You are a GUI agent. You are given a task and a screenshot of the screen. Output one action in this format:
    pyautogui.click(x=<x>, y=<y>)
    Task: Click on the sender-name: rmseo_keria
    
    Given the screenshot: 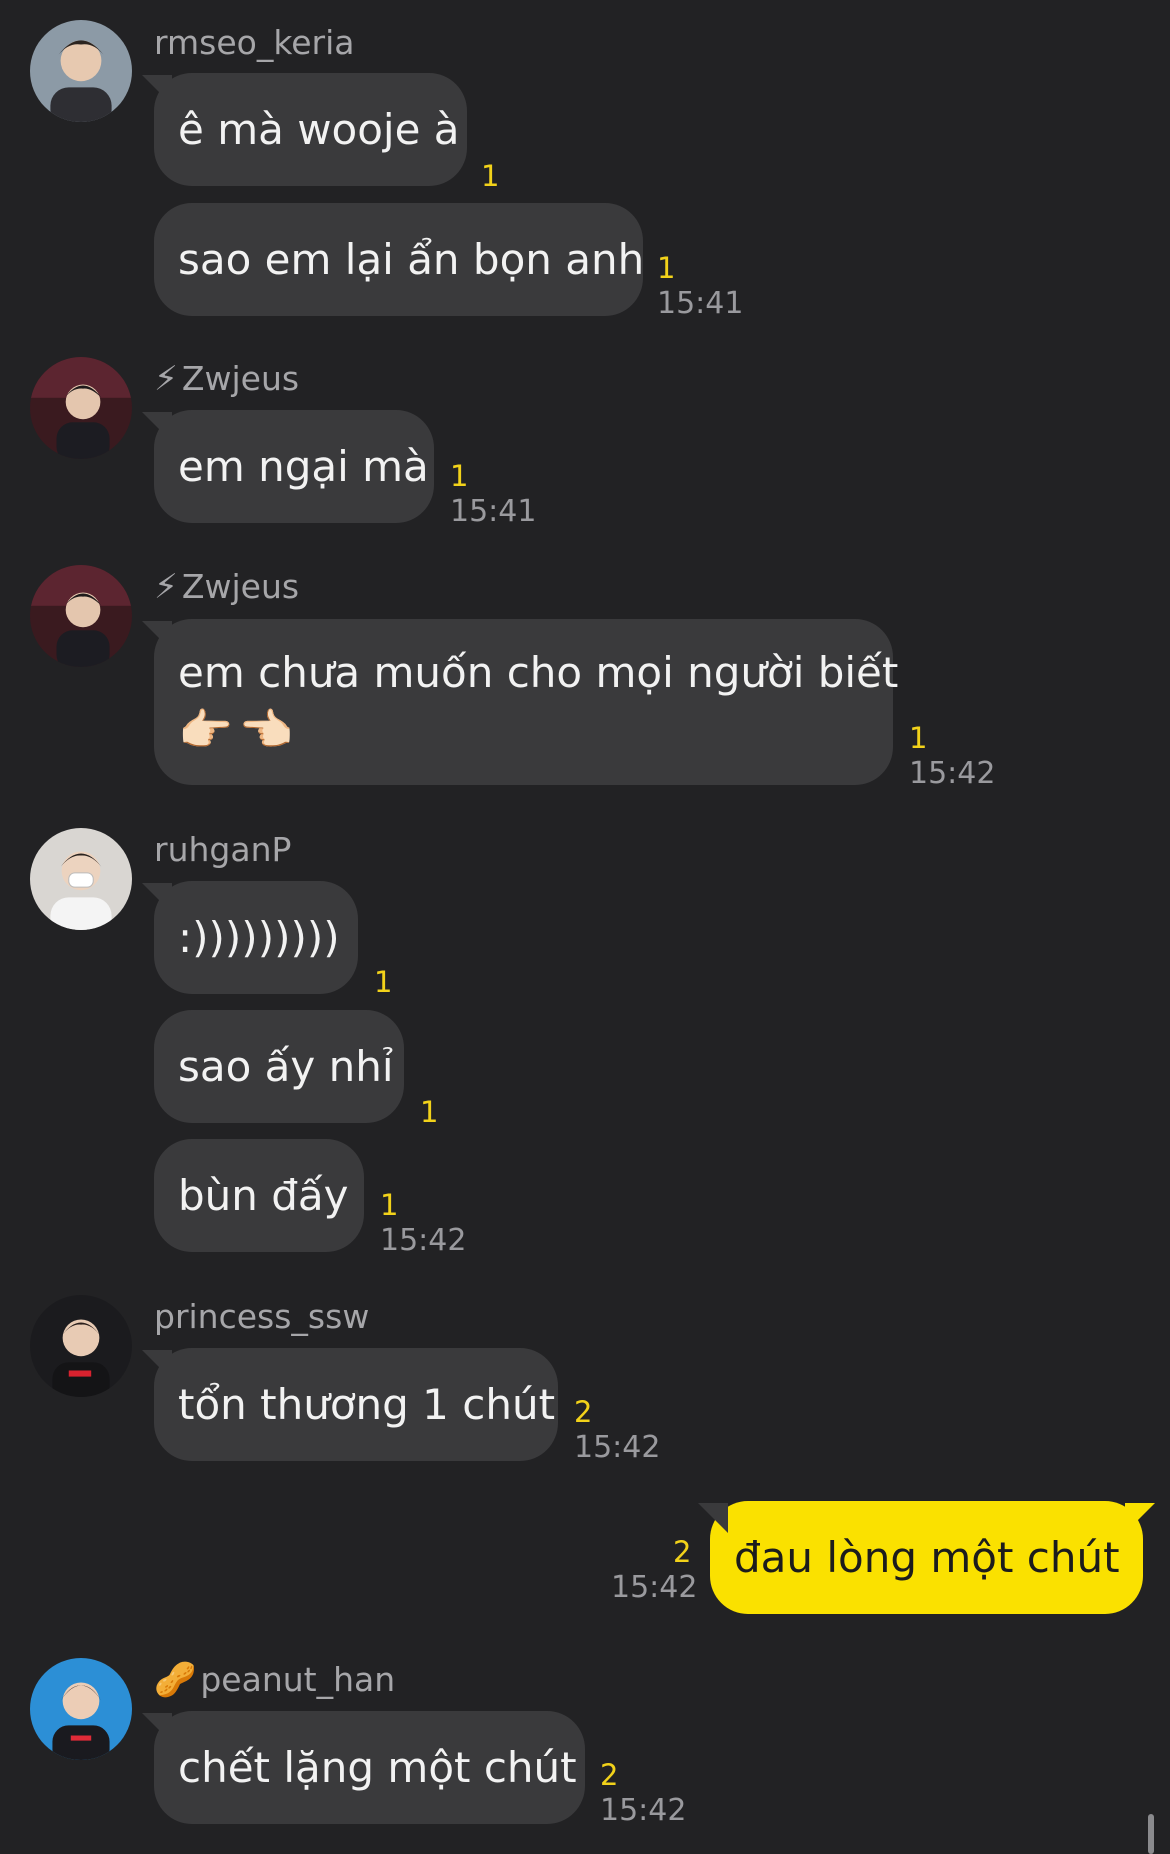 What is the action you would take?
    pyautogui.click(x=254, y=42)
    